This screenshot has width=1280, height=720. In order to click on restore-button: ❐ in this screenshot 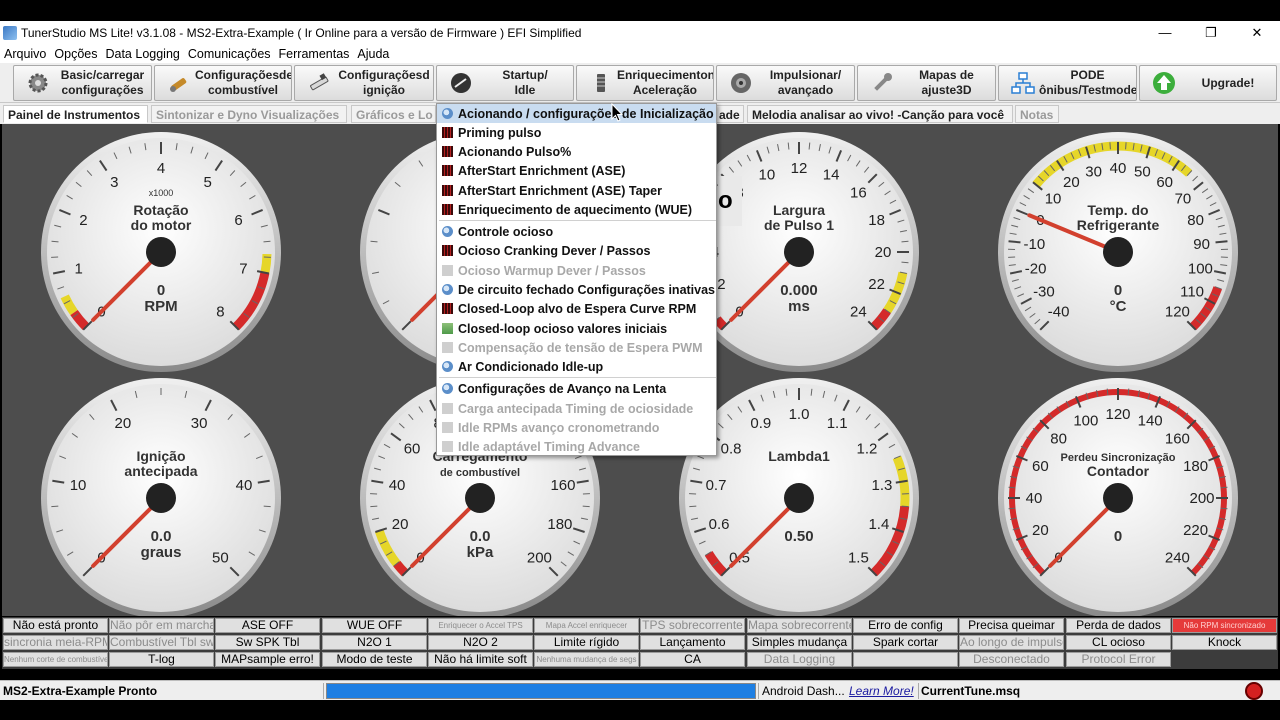, I will do `click(1211, 32)`.